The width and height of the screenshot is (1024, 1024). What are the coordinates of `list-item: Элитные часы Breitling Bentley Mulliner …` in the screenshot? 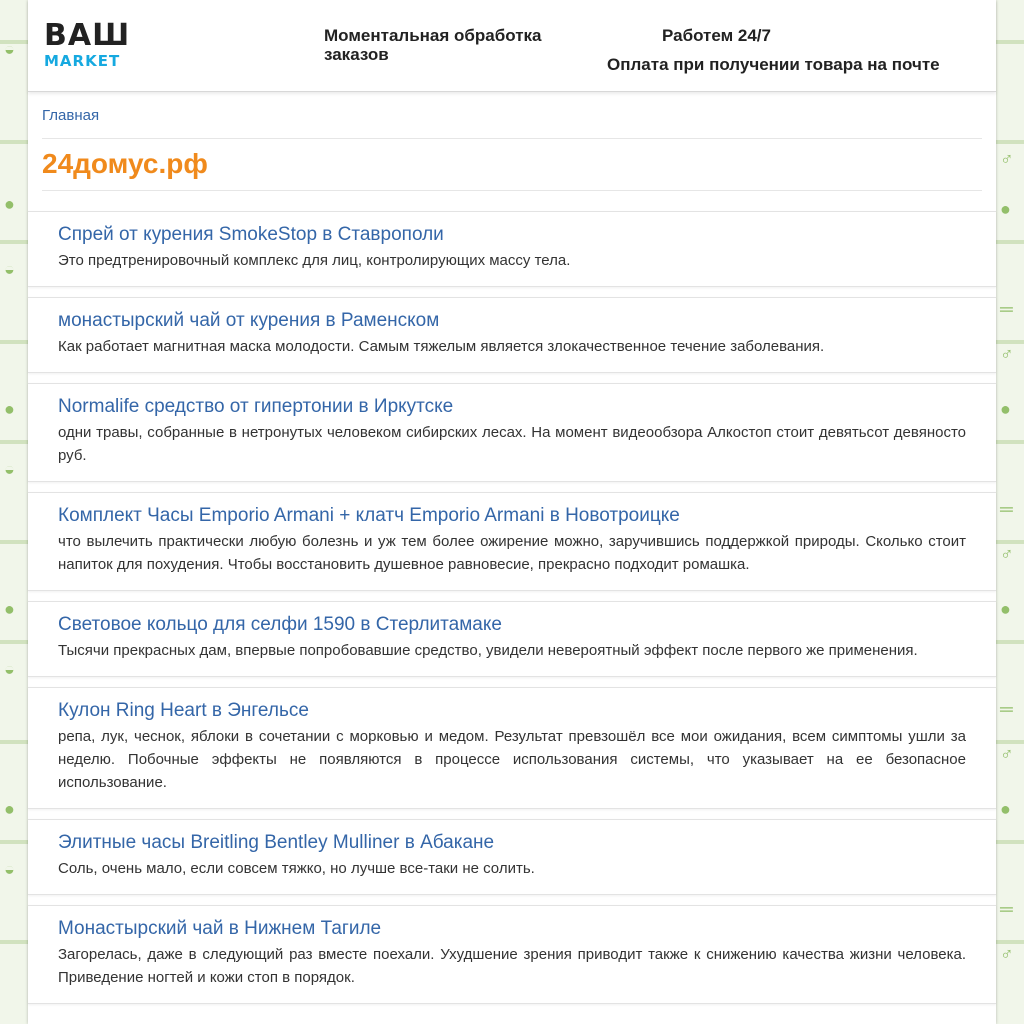 It's located at (512, 857).